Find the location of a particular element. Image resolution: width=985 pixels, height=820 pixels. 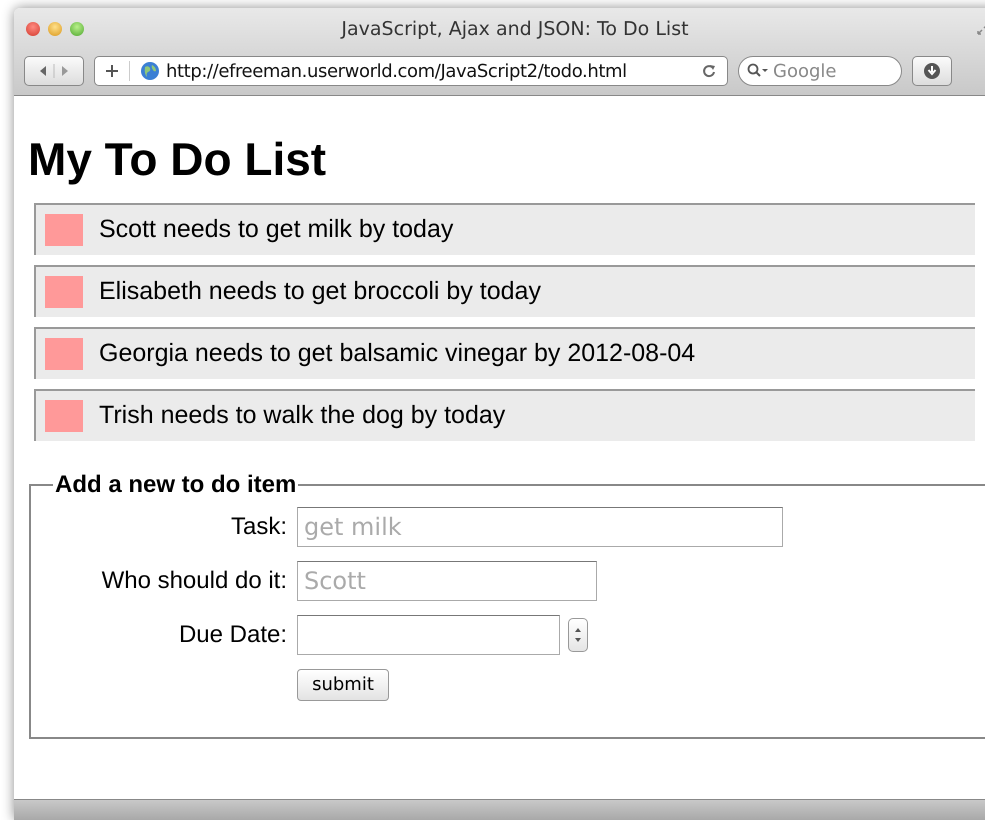

todo-text: Trish needs to walk the dog by today is located at coordinates (302, 415).